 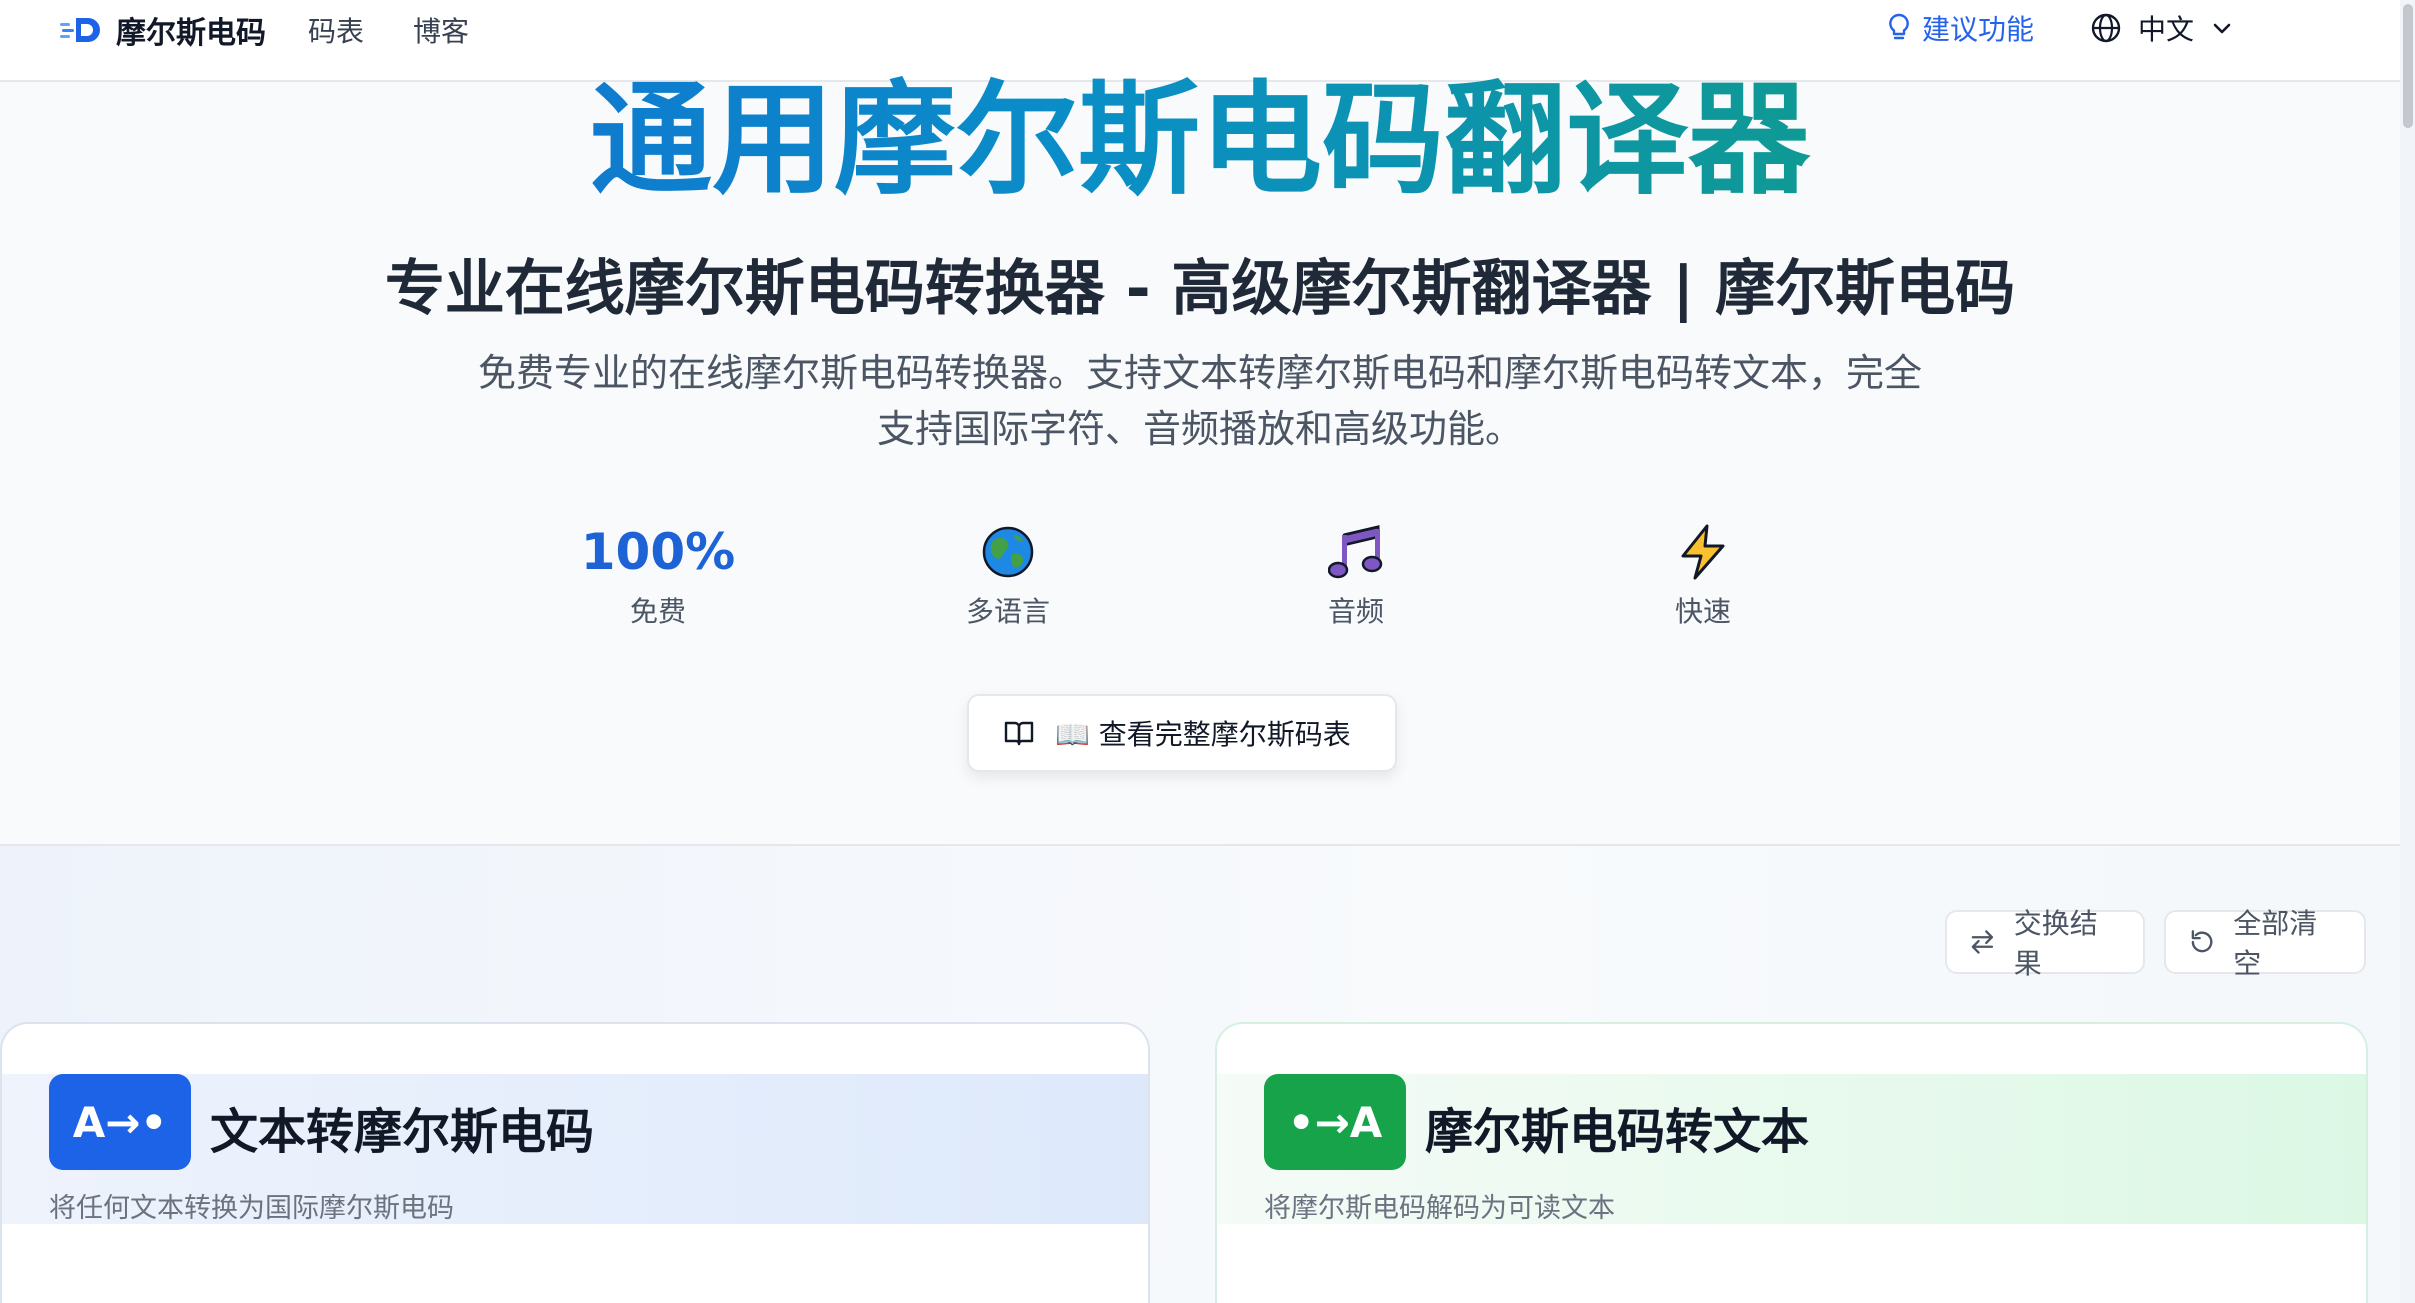 What do you see at coordinates (657, 611) in the screenshot?
I see `stat-free-label: 免费` at bounding box center [657, 611].